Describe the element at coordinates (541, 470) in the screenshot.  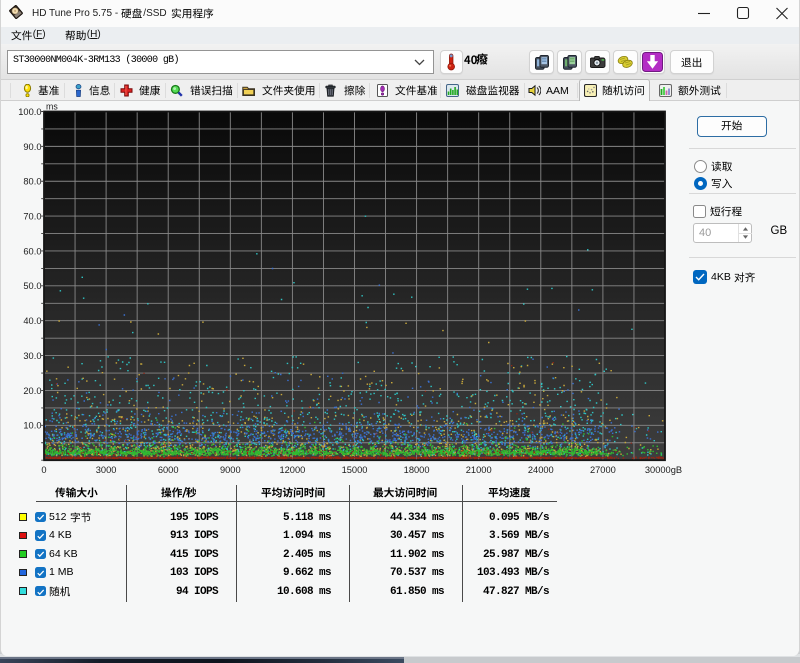
I see `svg-text: 24000` at that location.